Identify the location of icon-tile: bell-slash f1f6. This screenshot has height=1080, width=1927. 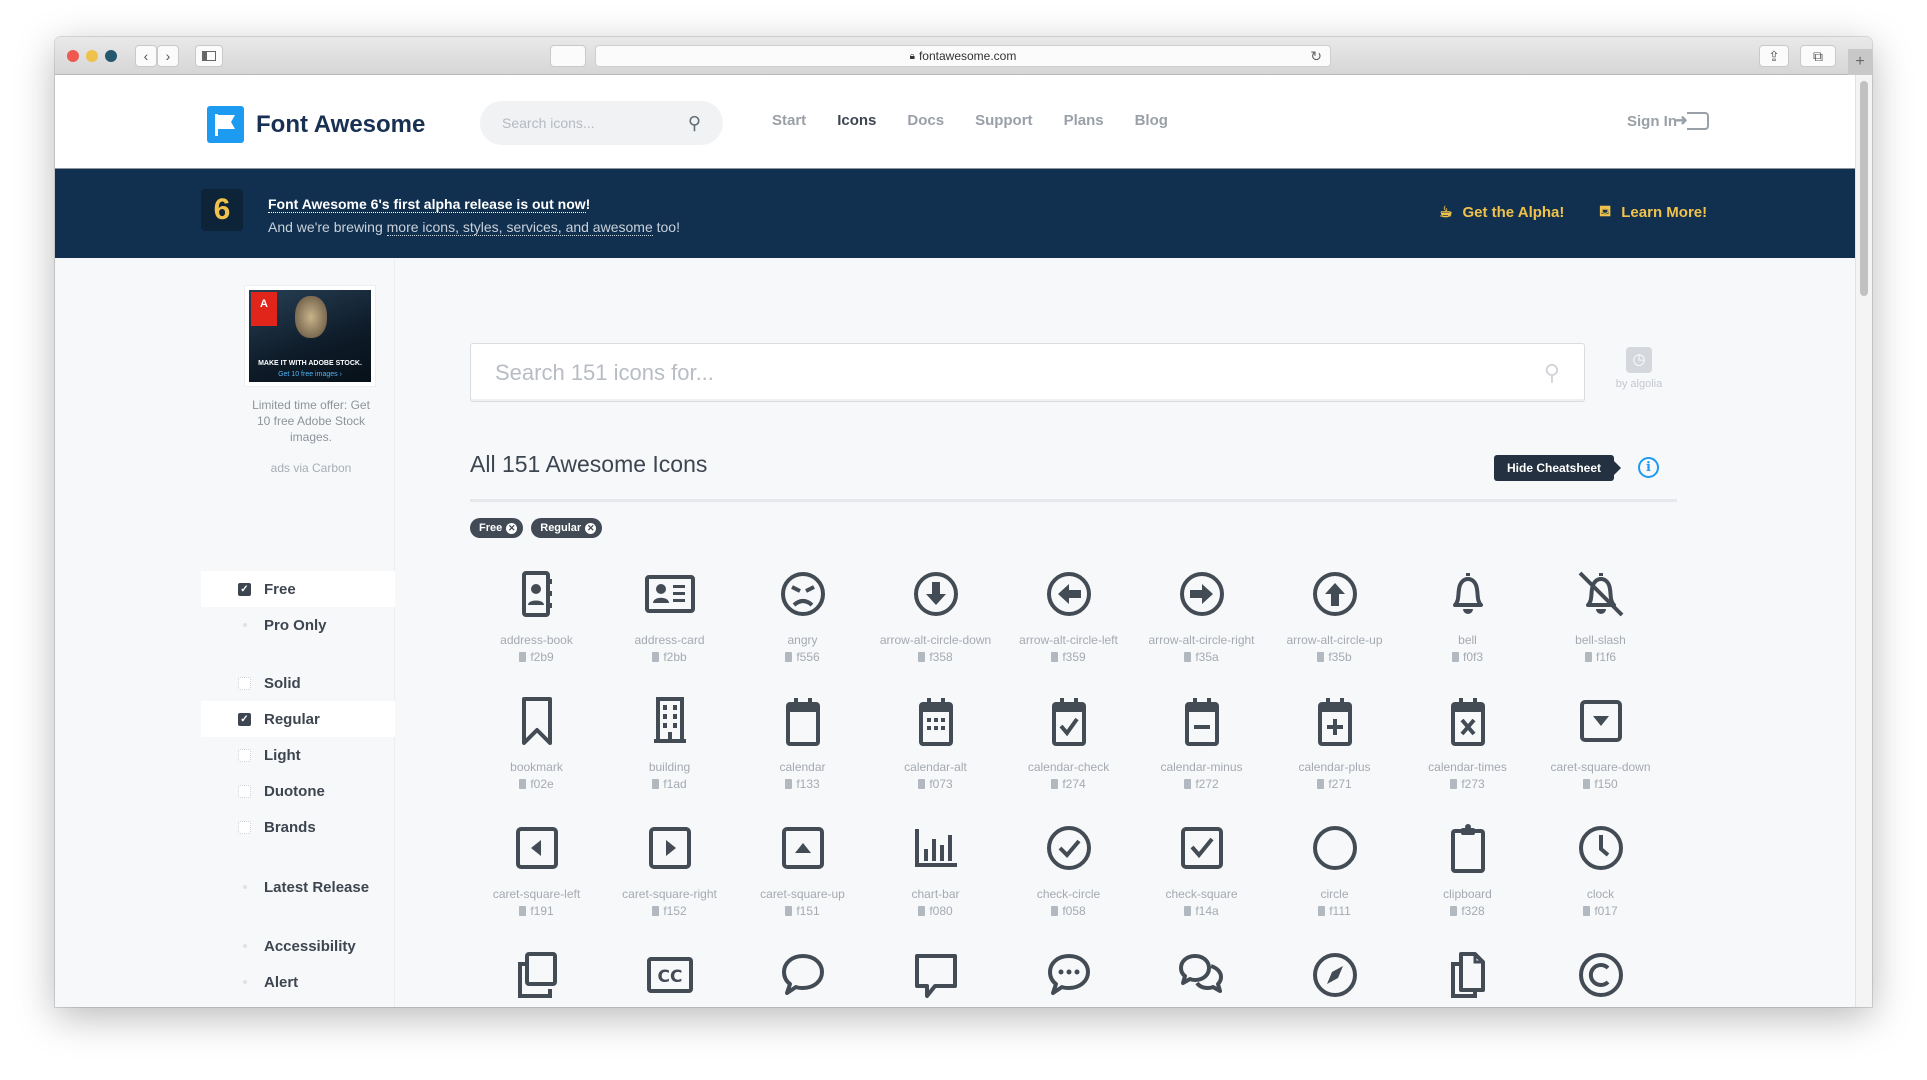
(1600, 626).